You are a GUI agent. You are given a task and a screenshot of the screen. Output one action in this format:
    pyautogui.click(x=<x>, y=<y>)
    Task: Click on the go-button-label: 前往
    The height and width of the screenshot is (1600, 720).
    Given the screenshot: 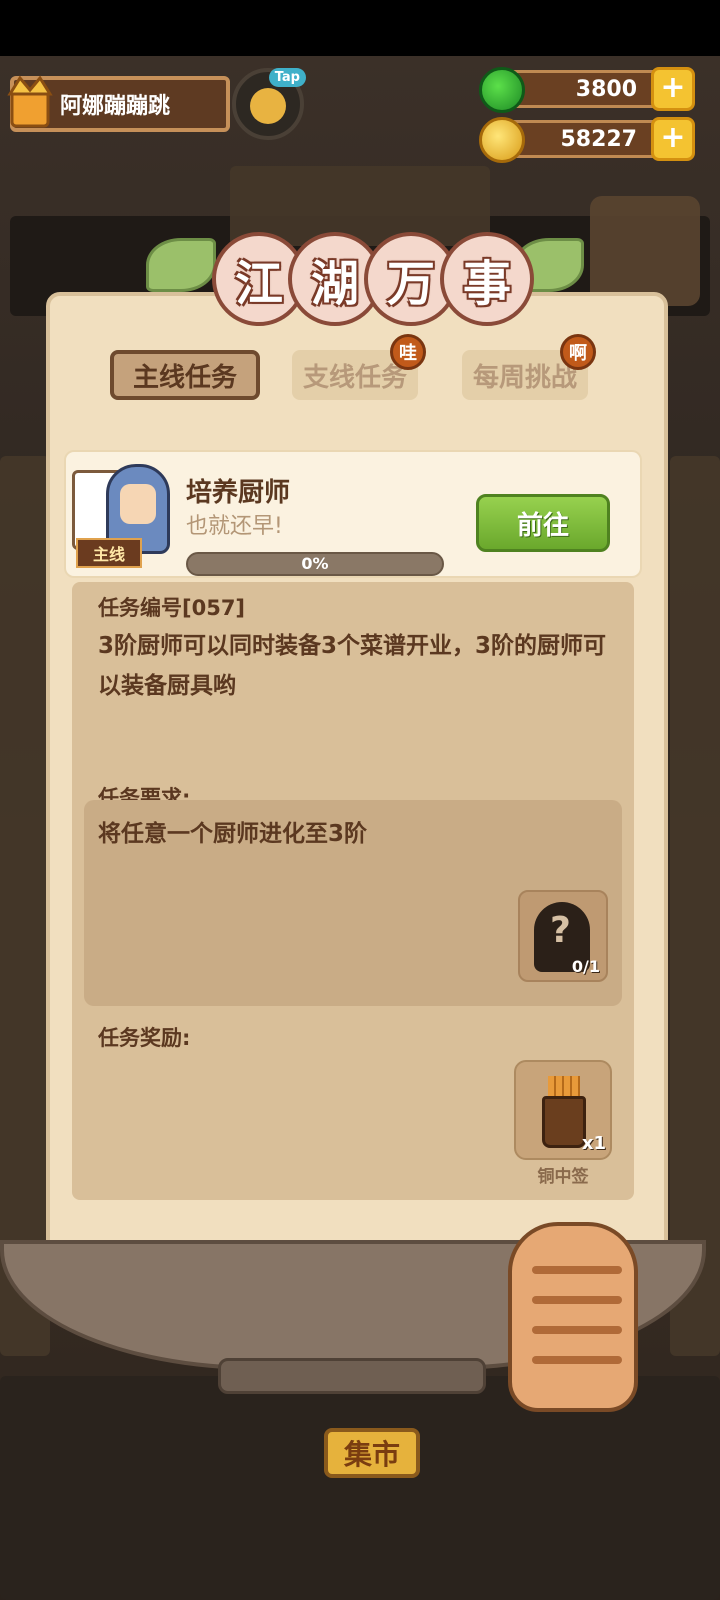 What is the action you would take?
    pyautogui.click(x=542, y=525)
    